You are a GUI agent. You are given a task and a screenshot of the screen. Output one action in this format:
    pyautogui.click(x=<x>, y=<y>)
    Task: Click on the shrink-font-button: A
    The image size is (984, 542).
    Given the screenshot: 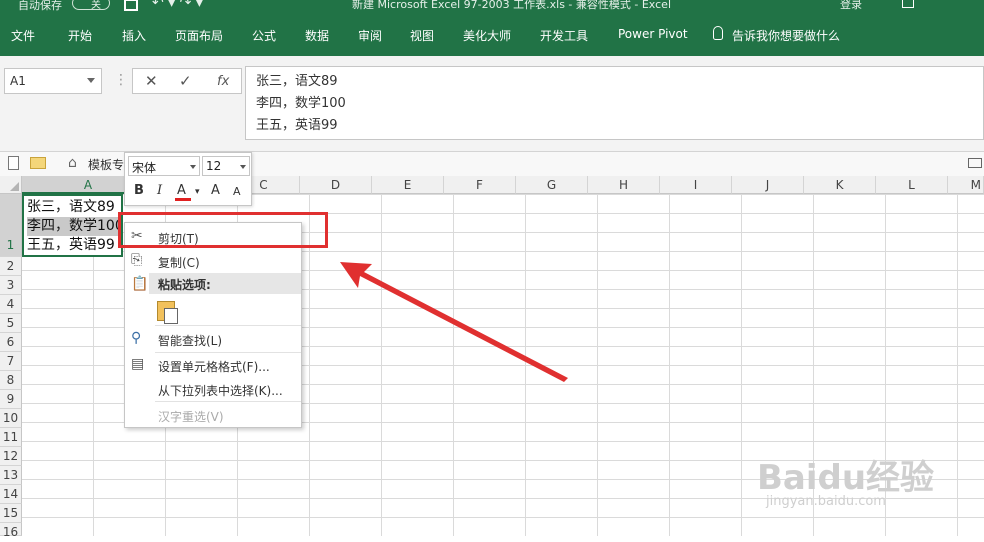 What is the action you would take?
    pyautogui.click(x=237, y=191)
    